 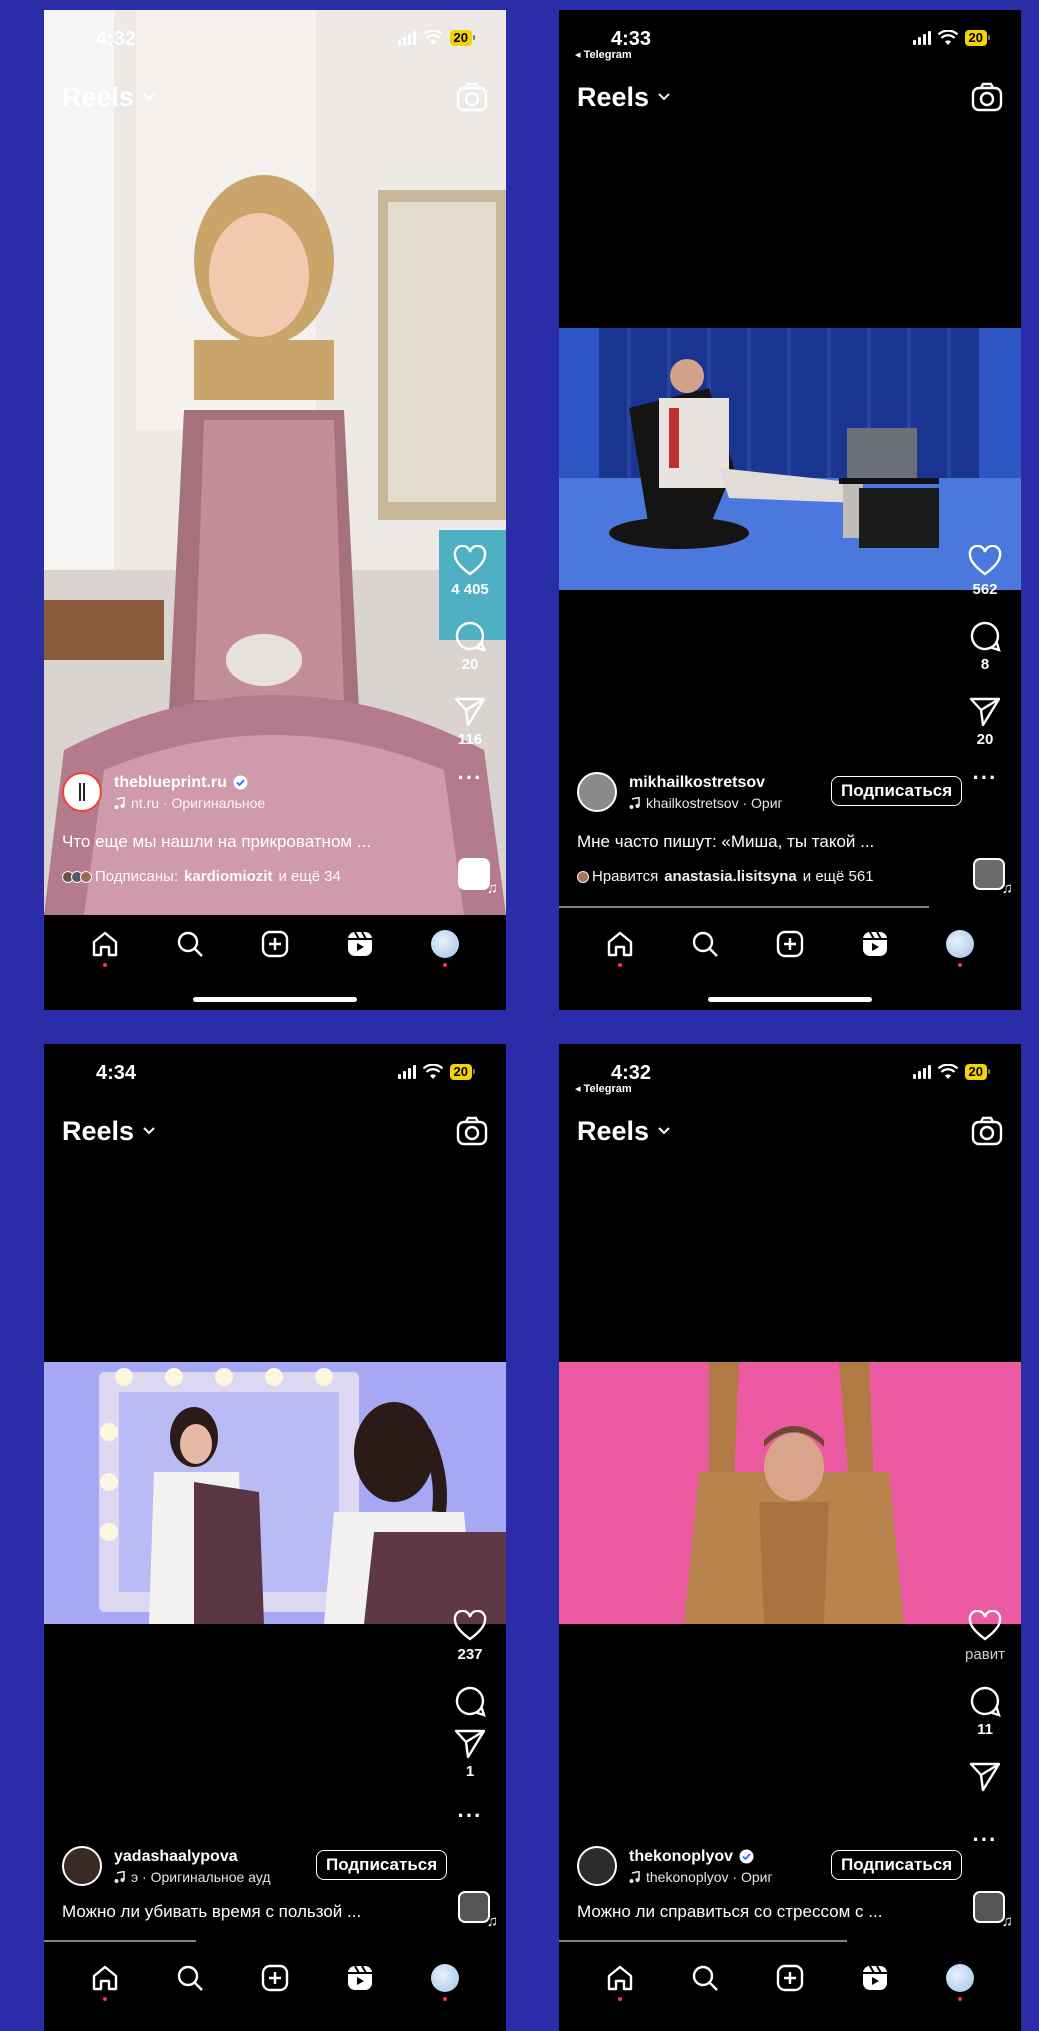 I want to click on home-icon, so click(x=619, y=944).